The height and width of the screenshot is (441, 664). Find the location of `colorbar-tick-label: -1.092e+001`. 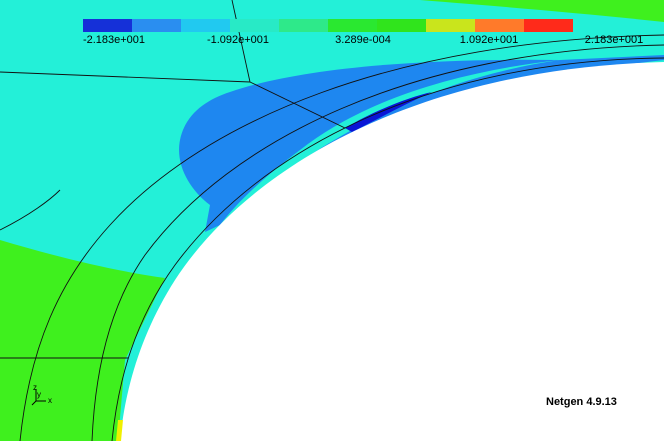

colorbar-tick-label: -1.092e+001 is located at coordinates (238, 40).